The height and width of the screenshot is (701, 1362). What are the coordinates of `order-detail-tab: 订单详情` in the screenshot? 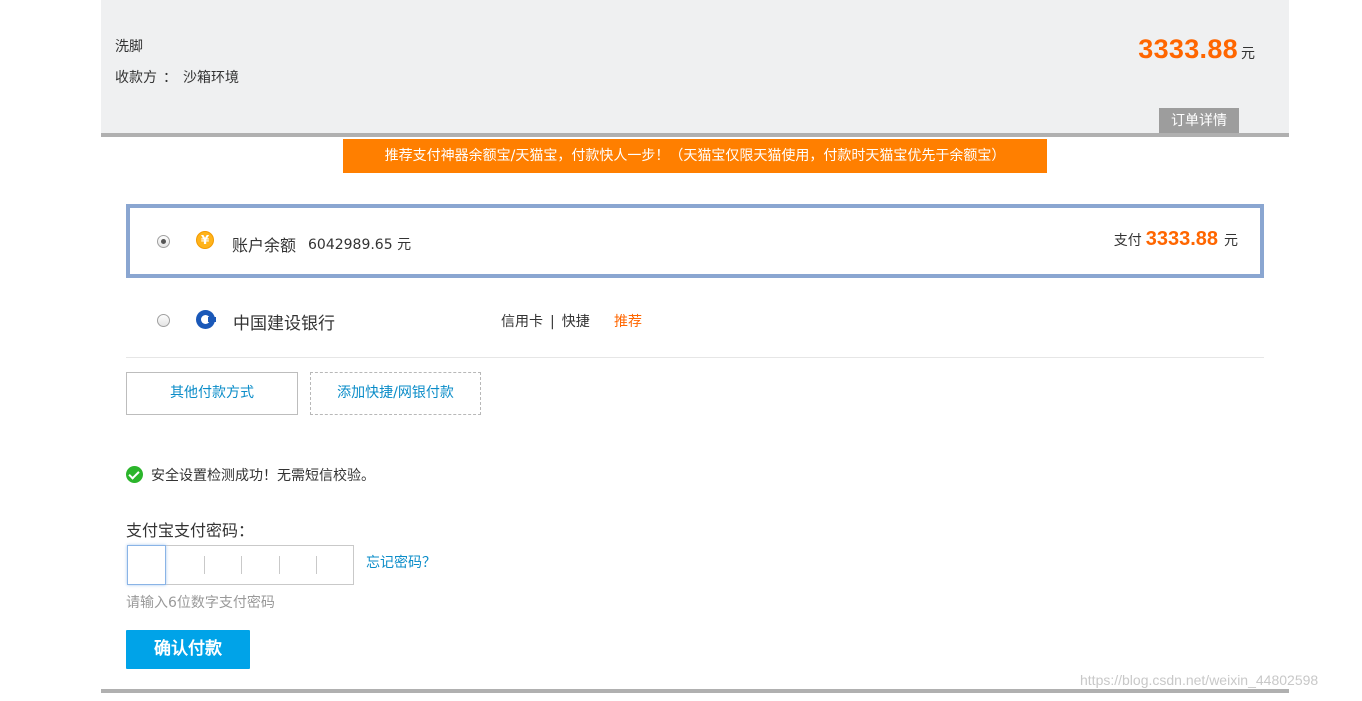 It's located at (1199, 121).